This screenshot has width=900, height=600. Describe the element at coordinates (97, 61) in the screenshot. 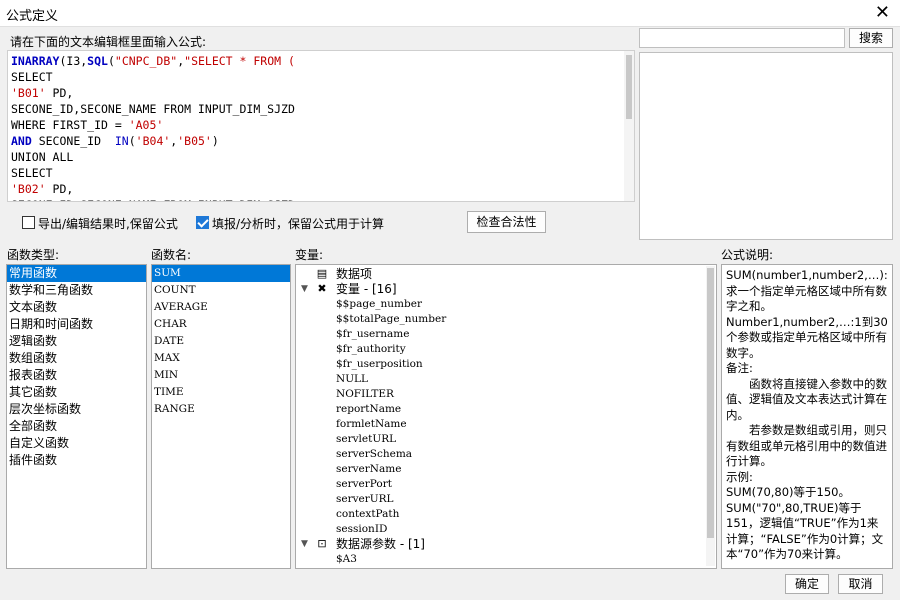

I see `code-token: SQL` at that location.